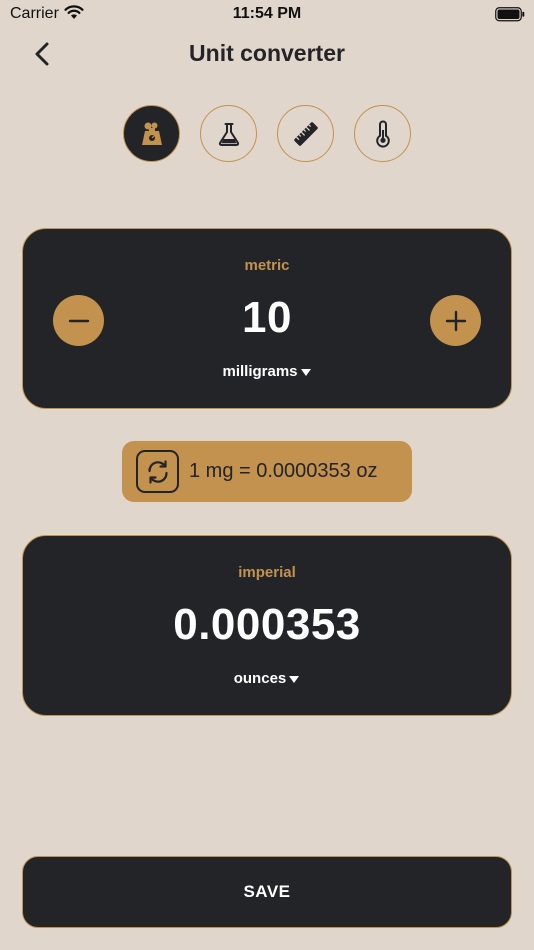 This screenshot has height=950, width=534. What do you see at coordinates (260, 678) in the screenshot?
I see `imperial-unit-label: ounces` at bounding box center [260, 678].